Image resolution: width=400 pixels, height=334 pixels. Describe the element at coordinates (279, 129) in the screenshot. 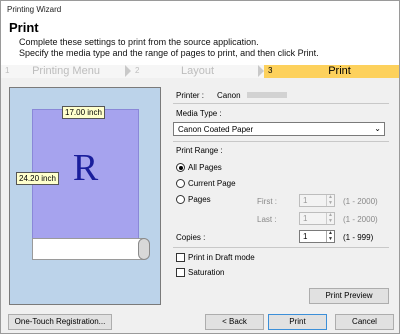

I see `media-type-select: Canon Coated Paper ⌄` at that location.